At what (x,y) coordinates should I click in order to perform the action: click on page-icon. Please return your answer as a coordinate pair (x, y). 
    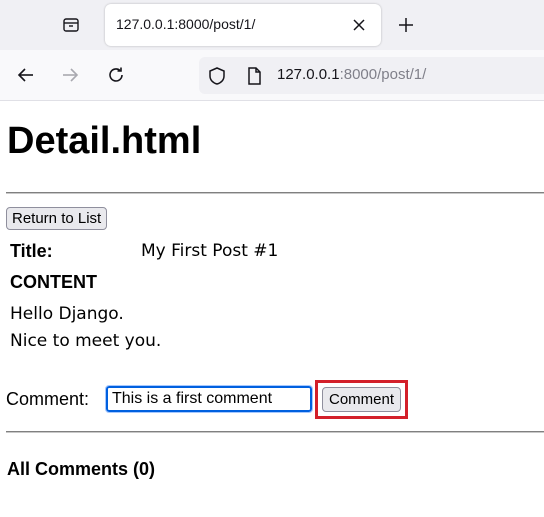
    Looking at the image, I should click on (254, 76).